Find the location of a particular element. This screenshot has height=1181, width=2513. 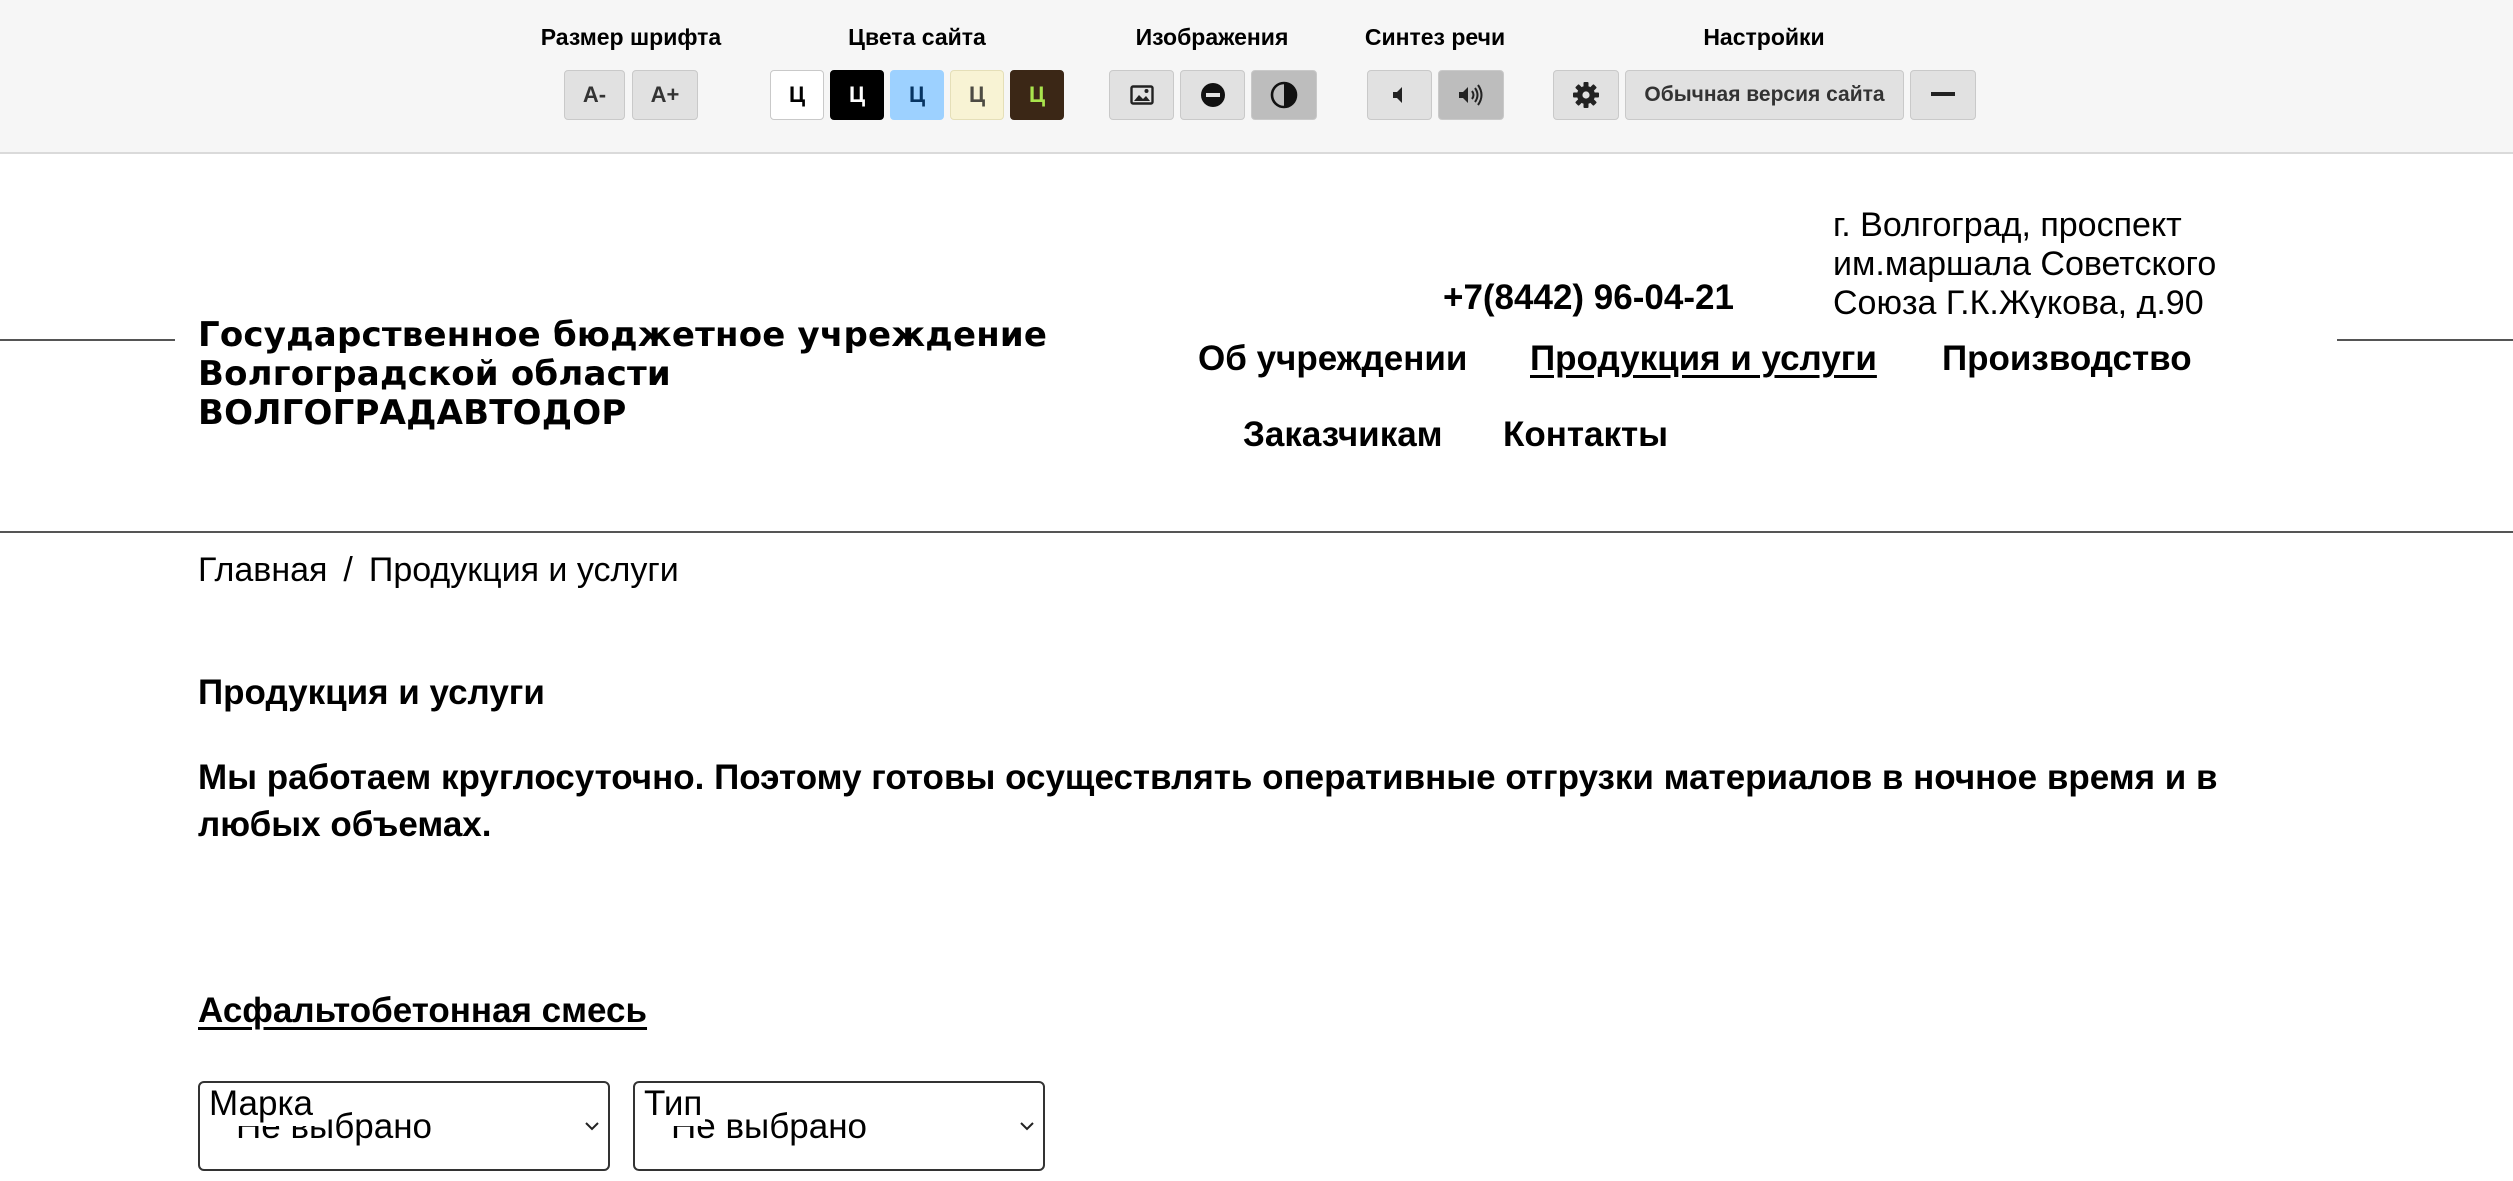

header-divider-left is located at coordinates (87, 340).